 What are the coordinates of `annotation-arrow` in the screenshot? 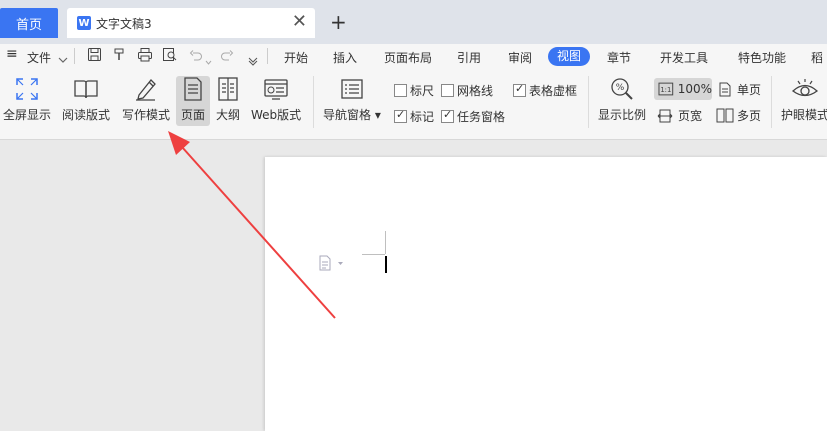 It's located at (252, 225).